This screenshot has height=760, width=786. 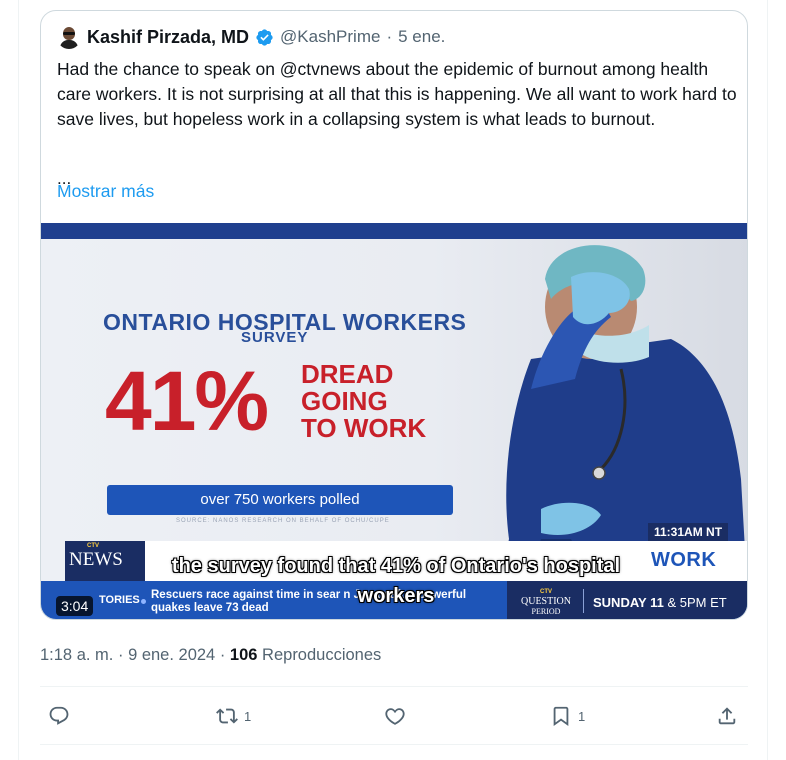 What do you see at coordinates (251, 37) in the screenshot?
I see `tweet-header: Kashif Pirzada, MD @KashPrime · 5 ene.` at bounding box center [251, 37].